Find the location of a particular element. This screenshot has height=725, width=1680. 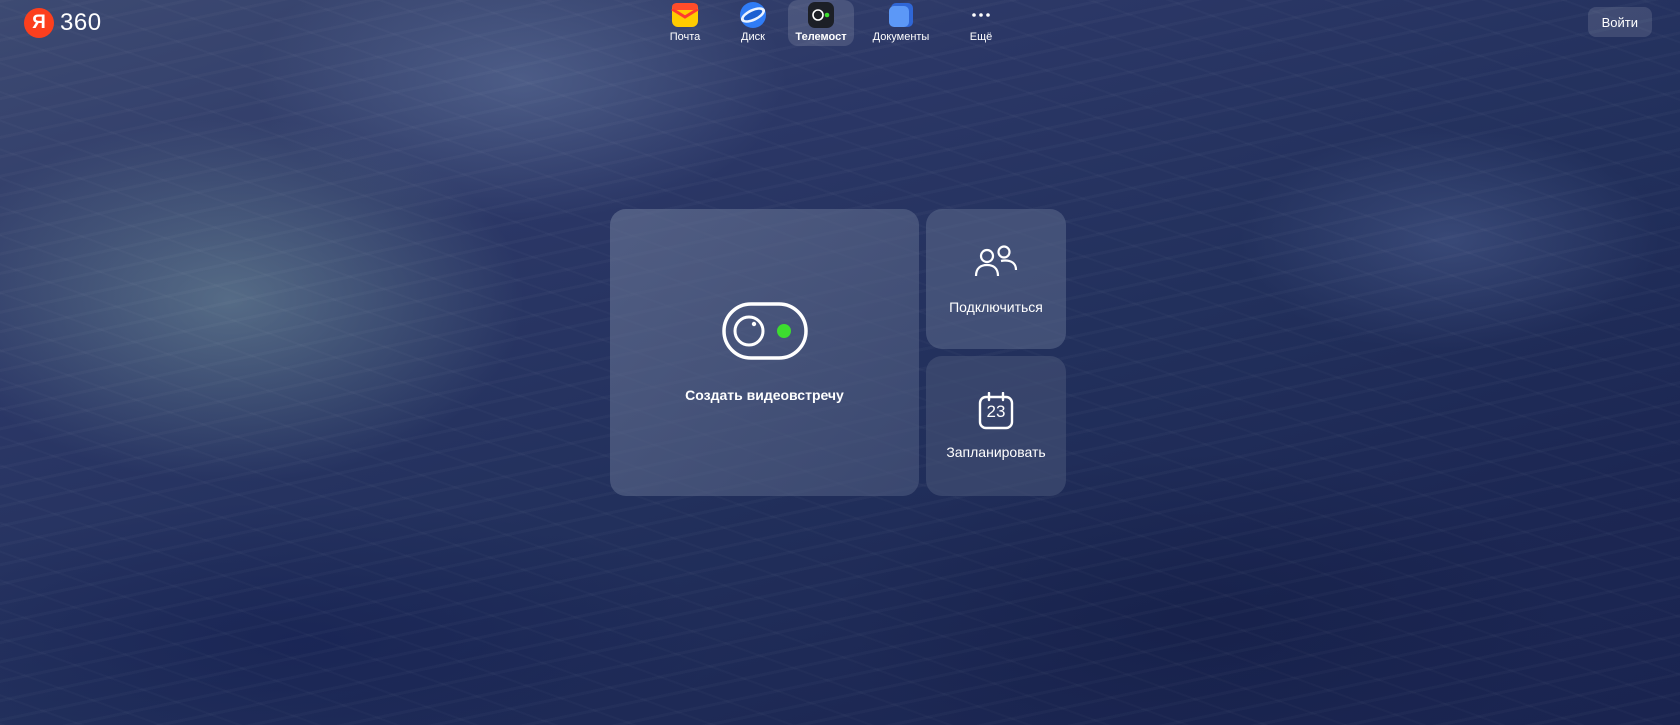

service-disk-label: Диск is located at coordinates (753, 37).